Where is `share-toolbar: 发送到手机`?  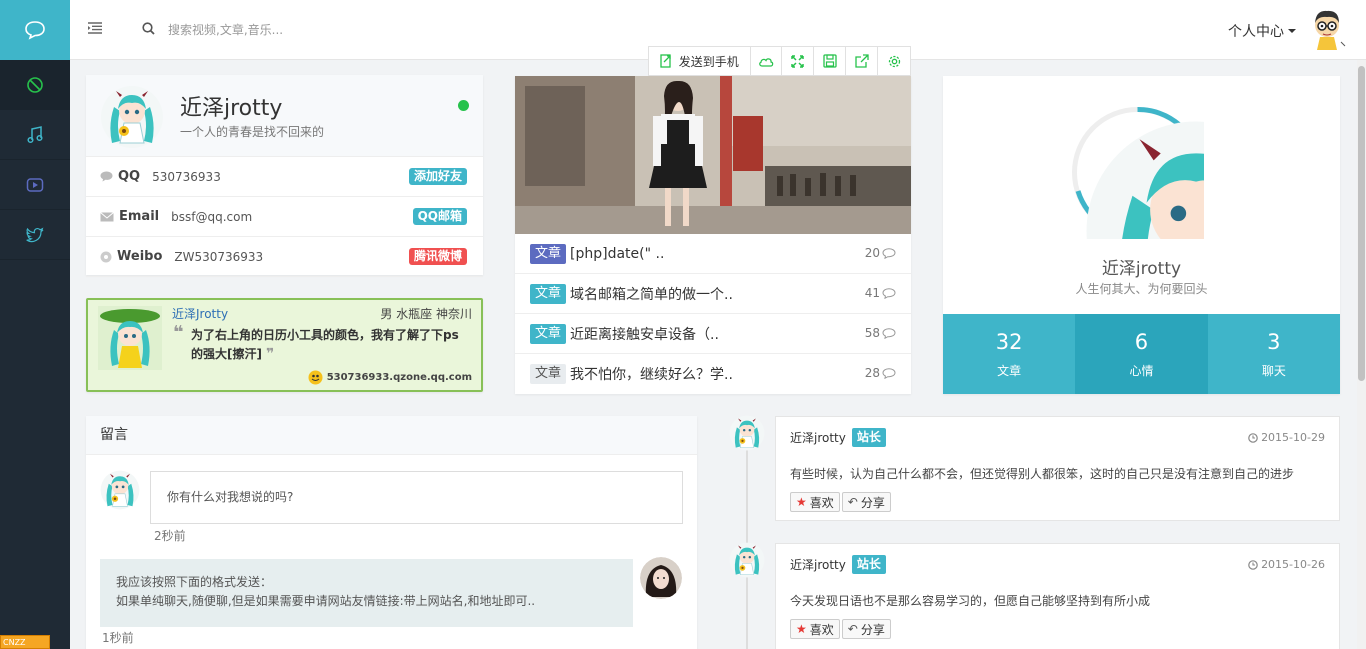
share-toolbar: 发送到手机 is located at coordinates (779, 61).